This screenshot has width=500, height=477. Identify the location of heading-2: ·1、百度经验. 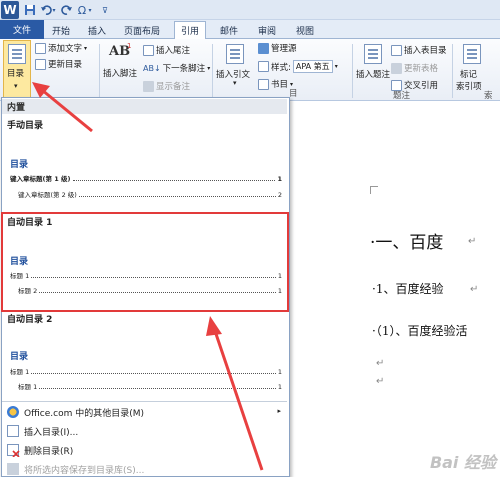
(407, 288).